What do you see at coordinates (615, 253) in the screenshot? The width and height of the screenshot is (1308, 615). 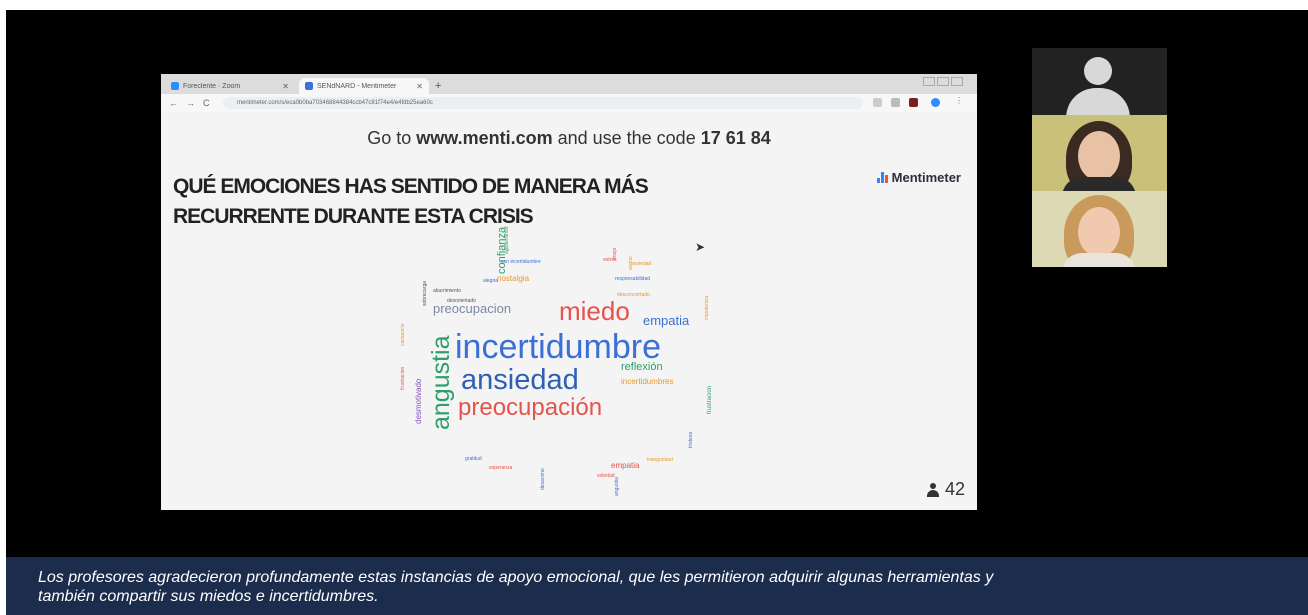 I see `word: enojo` at bounding box center [615, 253].